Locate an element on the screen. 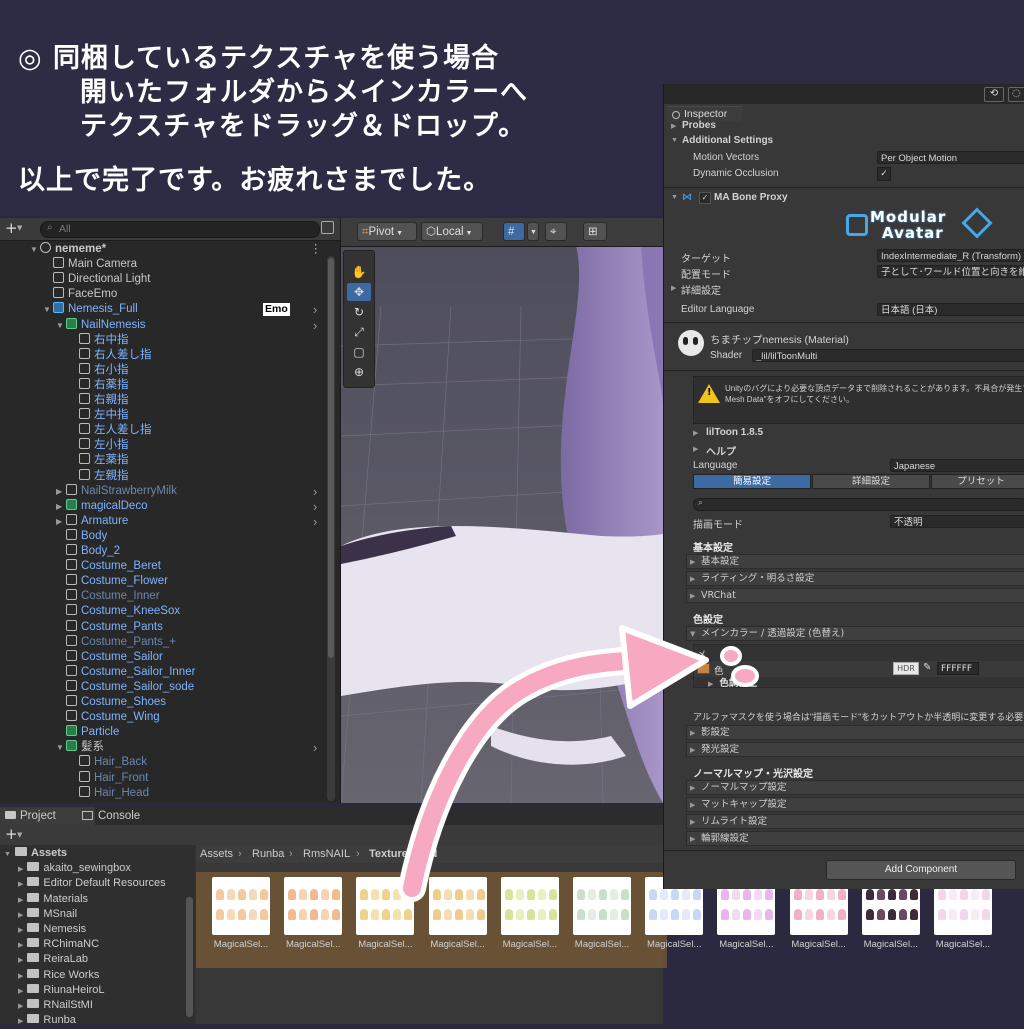  hierarchy-item: ▶ Armature › is located at coordinates (193, 521).